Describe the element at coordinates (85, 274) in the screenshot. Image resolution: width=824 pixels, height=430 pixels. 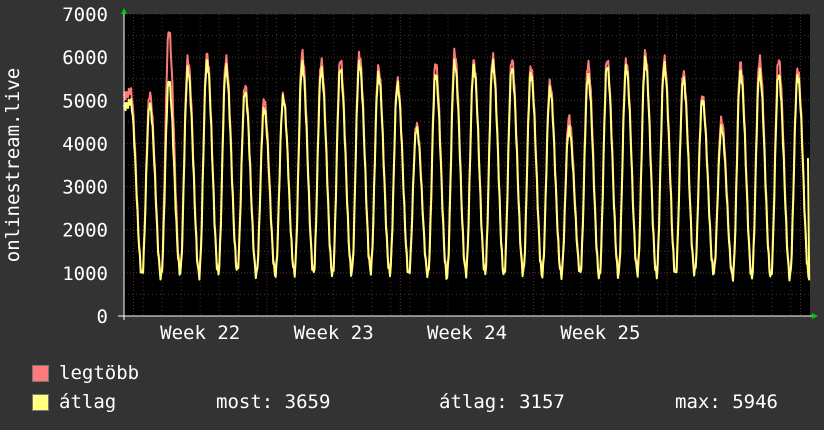
I see `y-tick-label: 1000` at that location.